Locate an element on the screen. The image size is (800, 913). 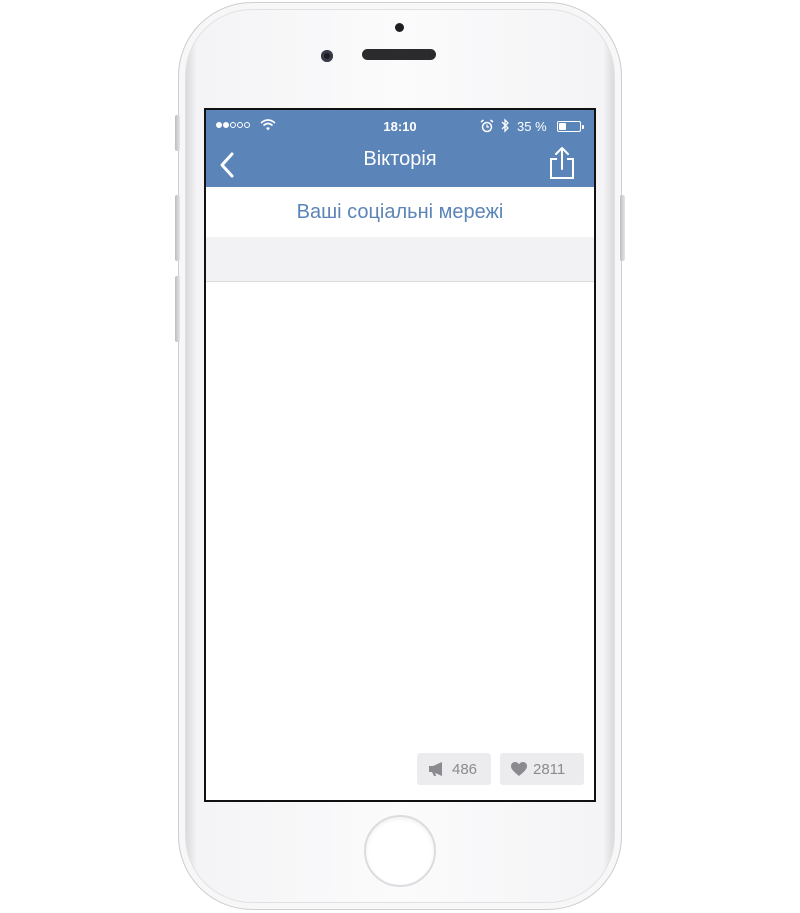
like-count: 2811 is located at coordinates (549, 769).